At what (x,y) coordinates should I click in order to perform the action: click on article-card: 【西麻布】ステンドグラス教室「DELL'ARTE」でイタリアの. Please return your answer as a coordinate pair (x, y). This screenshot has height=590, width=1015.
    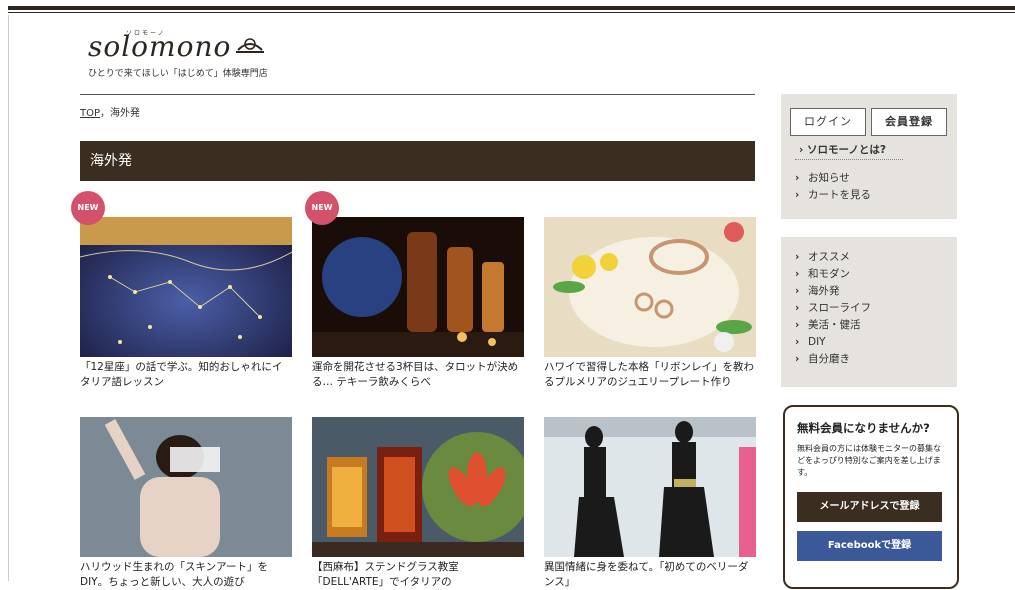
    Looking at the image, I should click on (418, 503).